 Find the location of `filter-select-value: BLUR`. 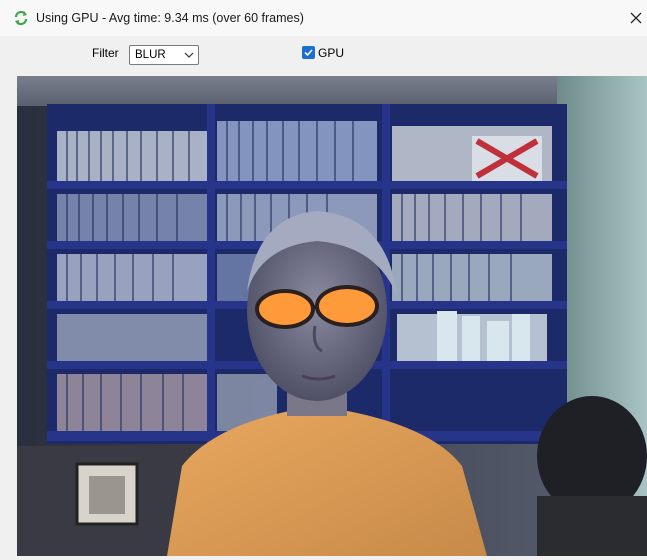

filter-select-value: BLUR is located at coordinates (150, 55).